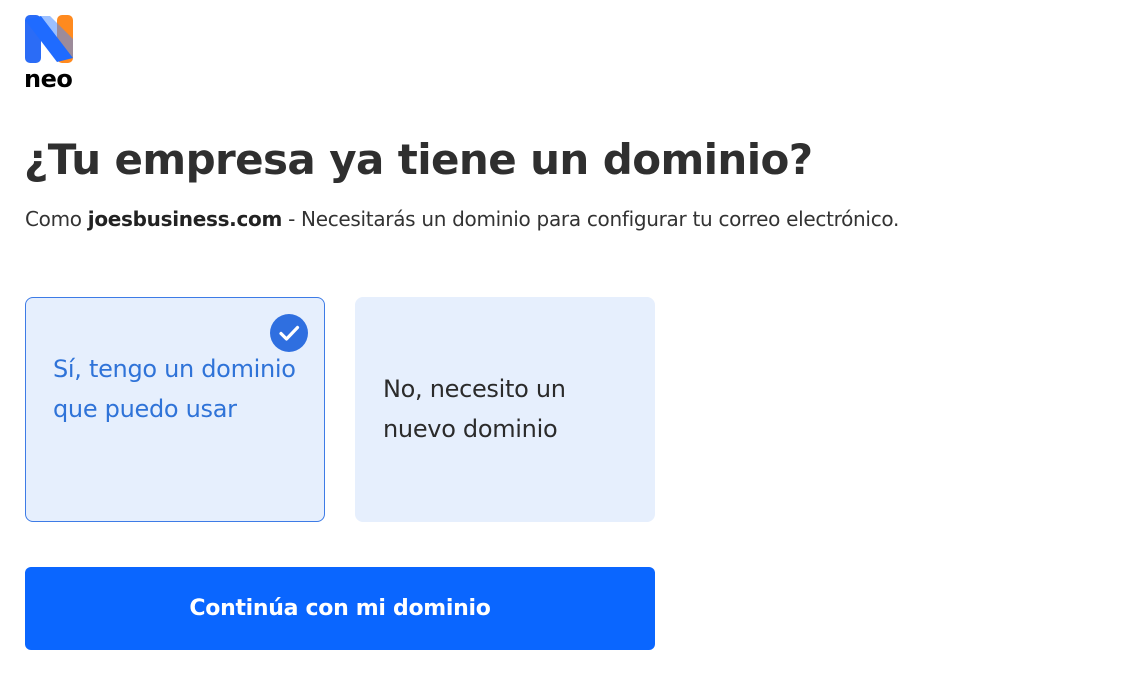 This screenshot has width=1122, height=693. Describe the element at coordinates (340, 608) in the screenshot. I see `continue-with-domain-button: Continúa con mi dominio` at that location.